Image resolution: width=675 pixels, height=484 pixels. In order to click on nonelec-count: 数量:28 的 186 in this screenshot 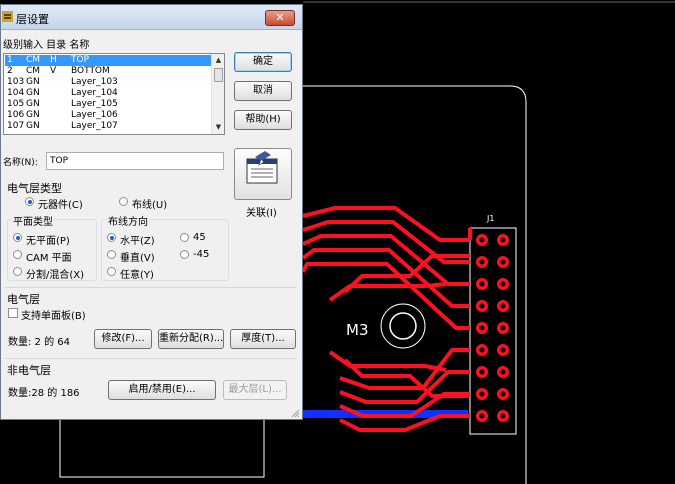, I will do `click(44, 393)`.